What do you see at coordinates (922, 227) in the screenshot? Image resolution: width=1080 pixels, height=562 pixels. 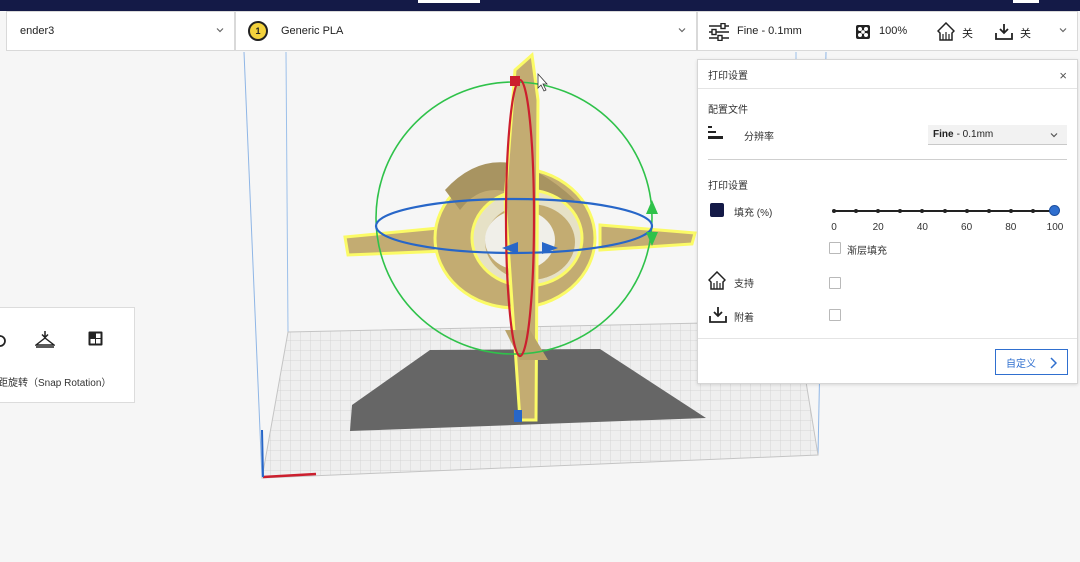 I see `slider-tick-label: 40` at bounding box center [922, 227].